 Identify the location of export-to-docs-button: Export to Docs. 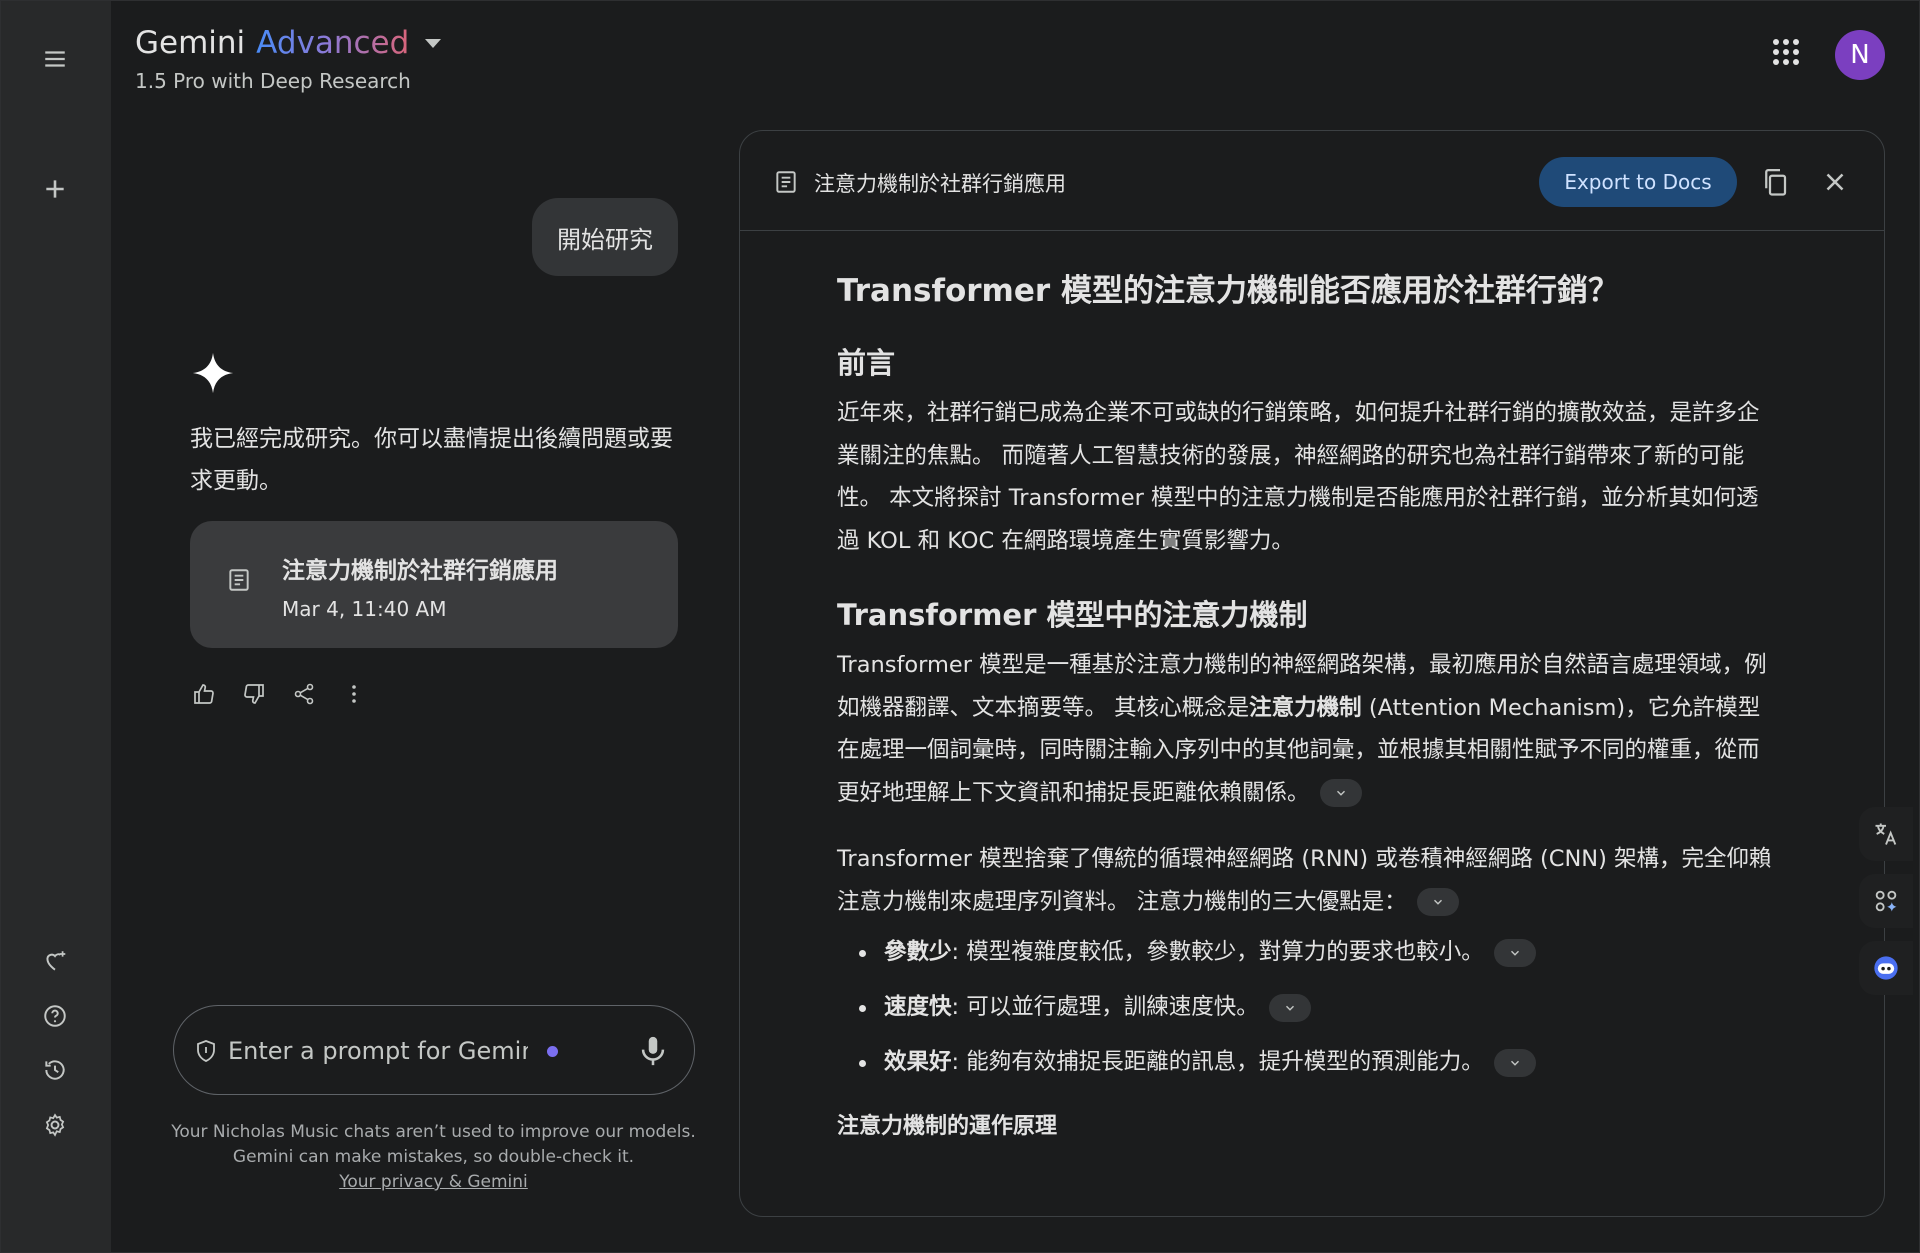
(1638, 182).